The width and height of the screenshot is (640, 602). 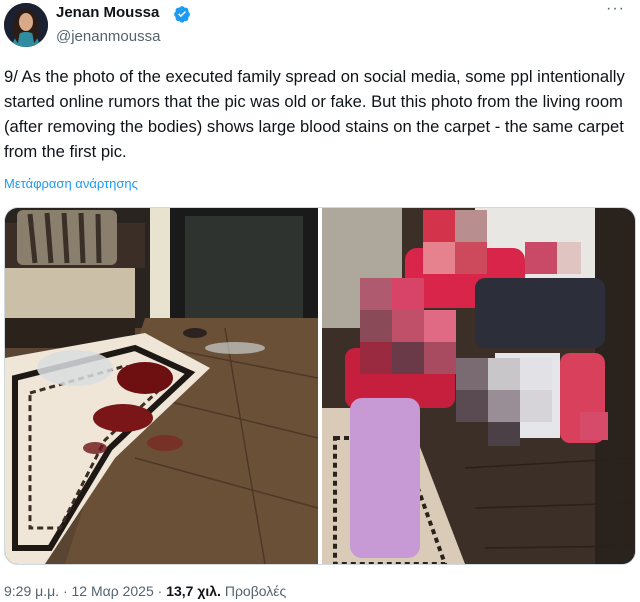 What do you see at coordinates (71, 183) in the screenshot?
I see `translate-post-link: Μετάφραση ανάρτησης` at bounding box center [71, 183].